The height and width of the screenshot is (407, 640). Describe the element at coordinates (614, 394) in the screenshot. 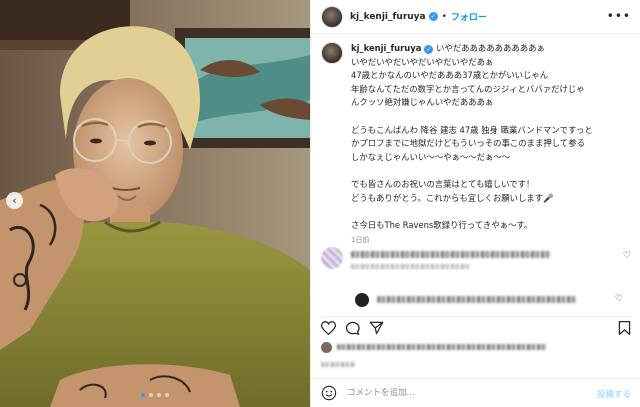

I see `post-comment-button: 投稿する` at that location.